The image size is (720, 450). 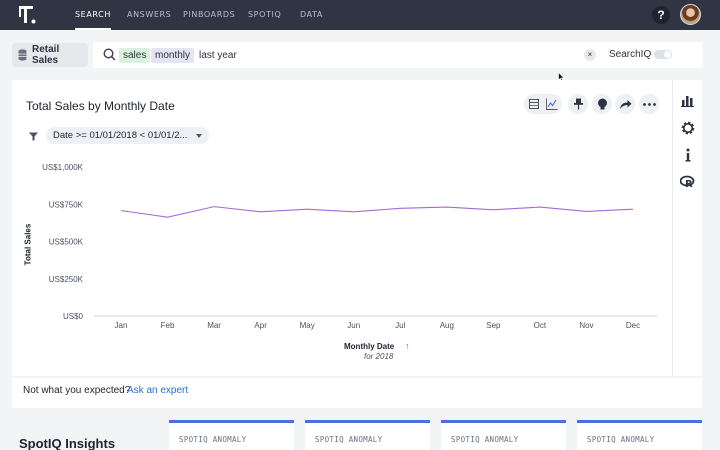 What do you see at coordinates (121, 325) in the screenshot?
I see `x-tick-label: Jan` at bounding box center [121, 325].